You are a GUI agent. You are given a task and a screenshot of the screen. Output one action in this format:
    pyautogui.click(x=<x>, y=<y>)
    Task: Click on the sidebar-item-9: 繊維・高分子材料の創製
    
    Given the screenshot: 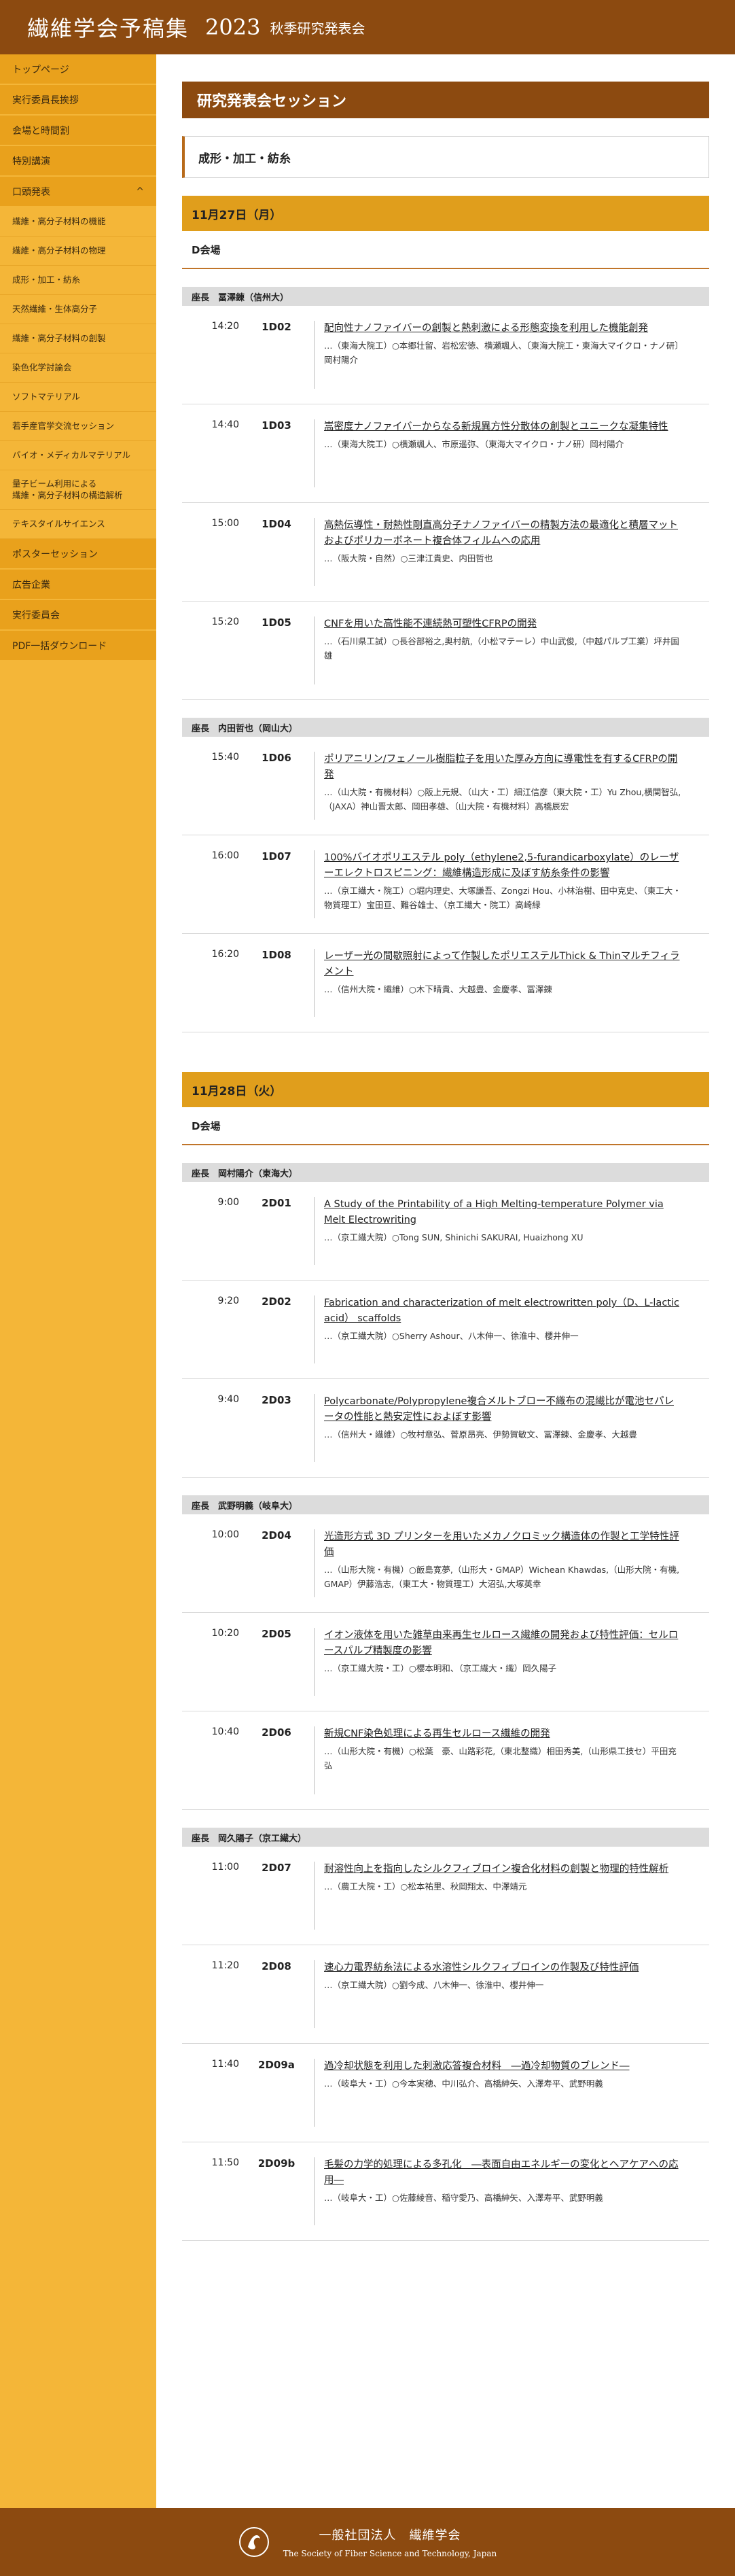 What is the action you would take?
    pyautogui.click(x=78, y=338)
    